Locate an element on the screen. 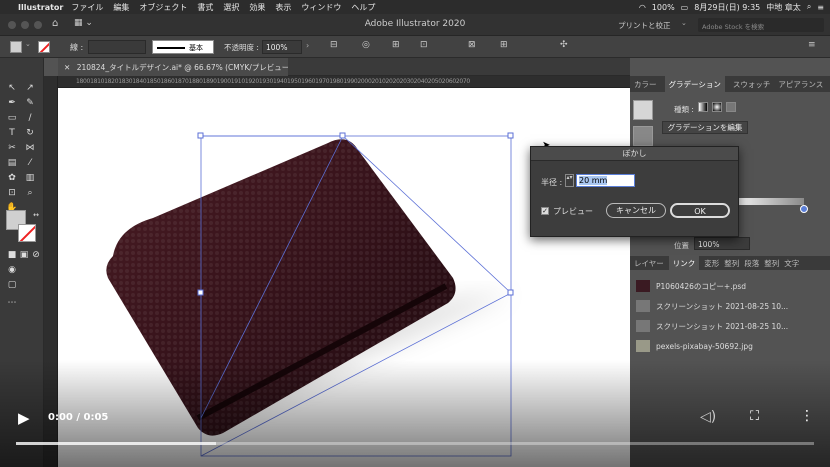 This screenshot has width=830, height=467. ok-button: OK is located at coordinates (700, 210).